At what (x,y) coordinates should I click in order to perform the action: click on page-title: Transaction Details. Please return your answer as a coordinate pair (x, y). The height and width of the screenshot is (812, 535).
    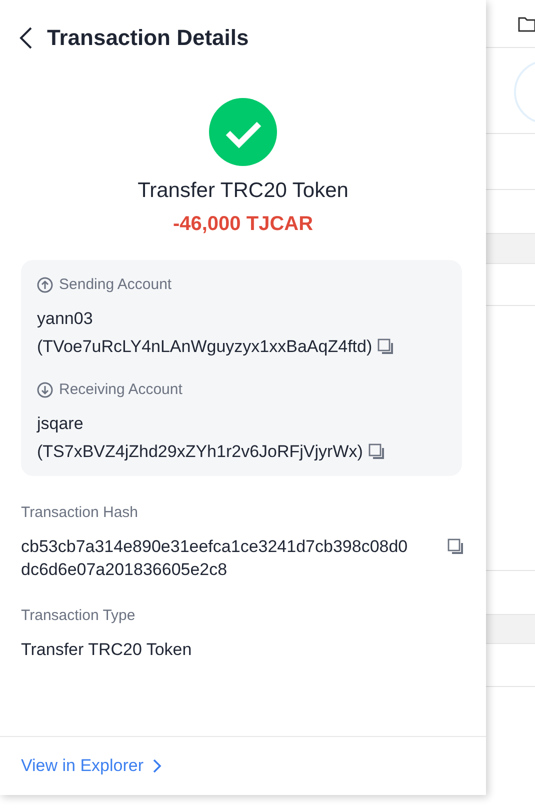
    Looking at the image, I should click on (148, 38).